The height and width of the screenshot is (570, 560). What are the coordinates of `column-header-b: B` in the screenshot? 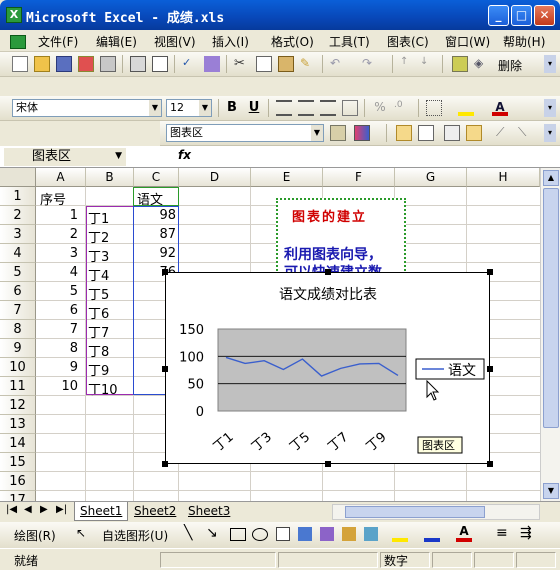 It's located at (110, 177).